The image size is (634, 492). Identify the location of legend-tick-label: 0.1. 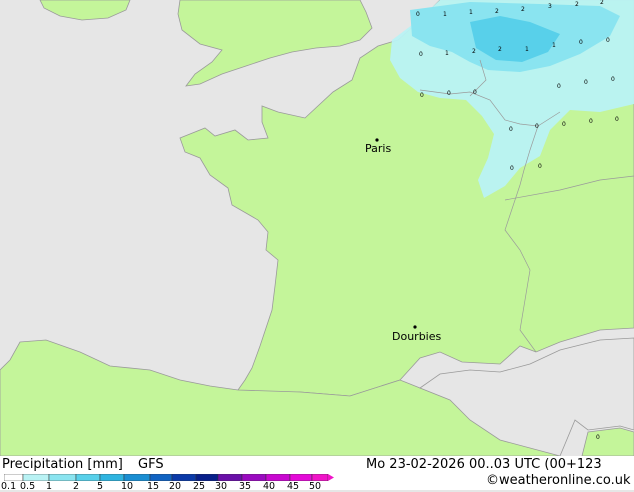
(9, 486).